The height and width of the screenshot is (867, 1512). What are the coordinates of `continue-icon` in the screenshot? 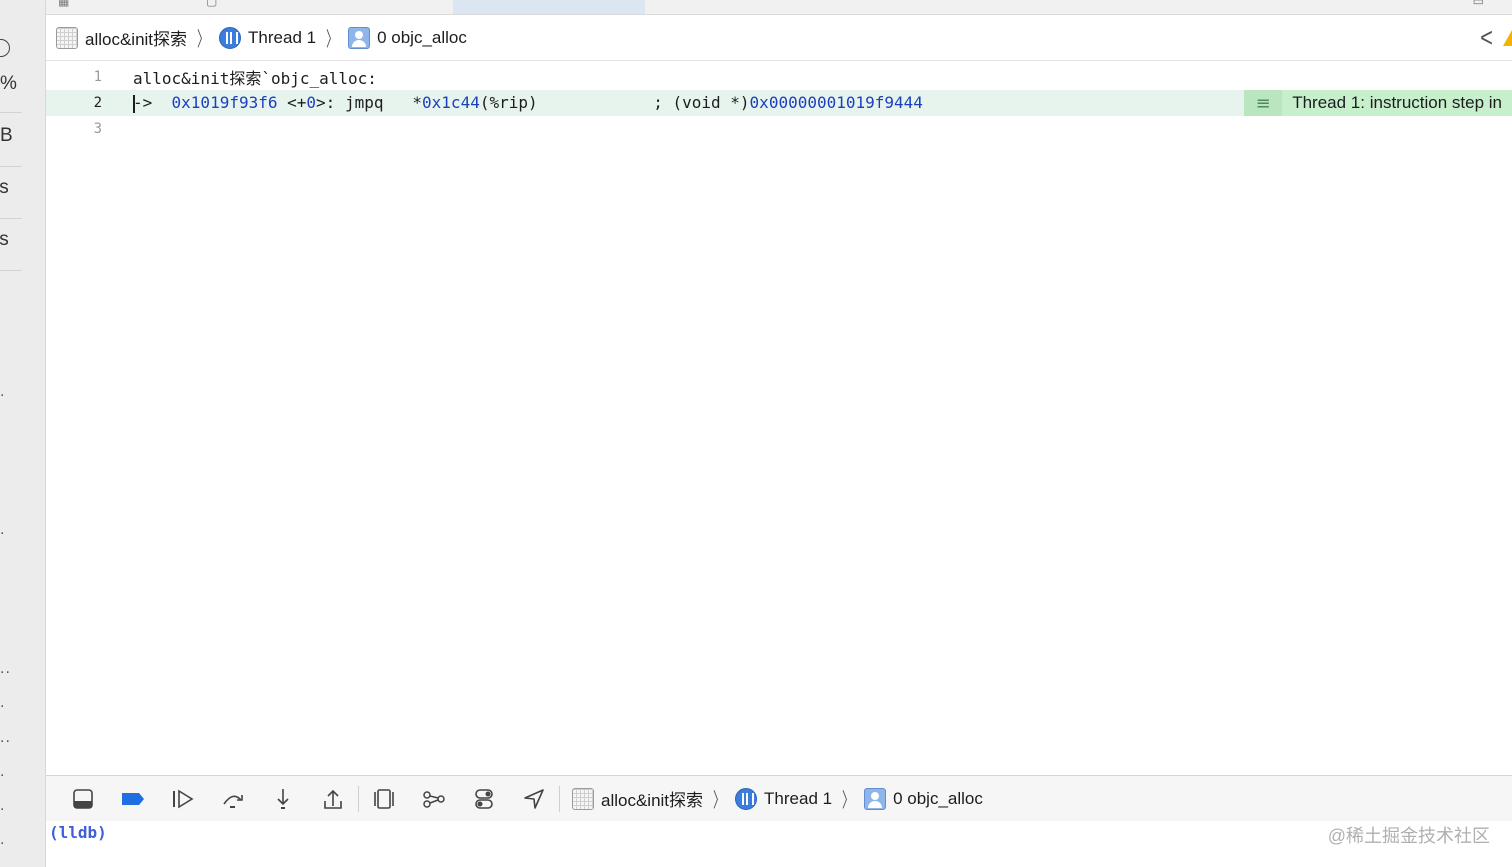 It's located at (183, 798).